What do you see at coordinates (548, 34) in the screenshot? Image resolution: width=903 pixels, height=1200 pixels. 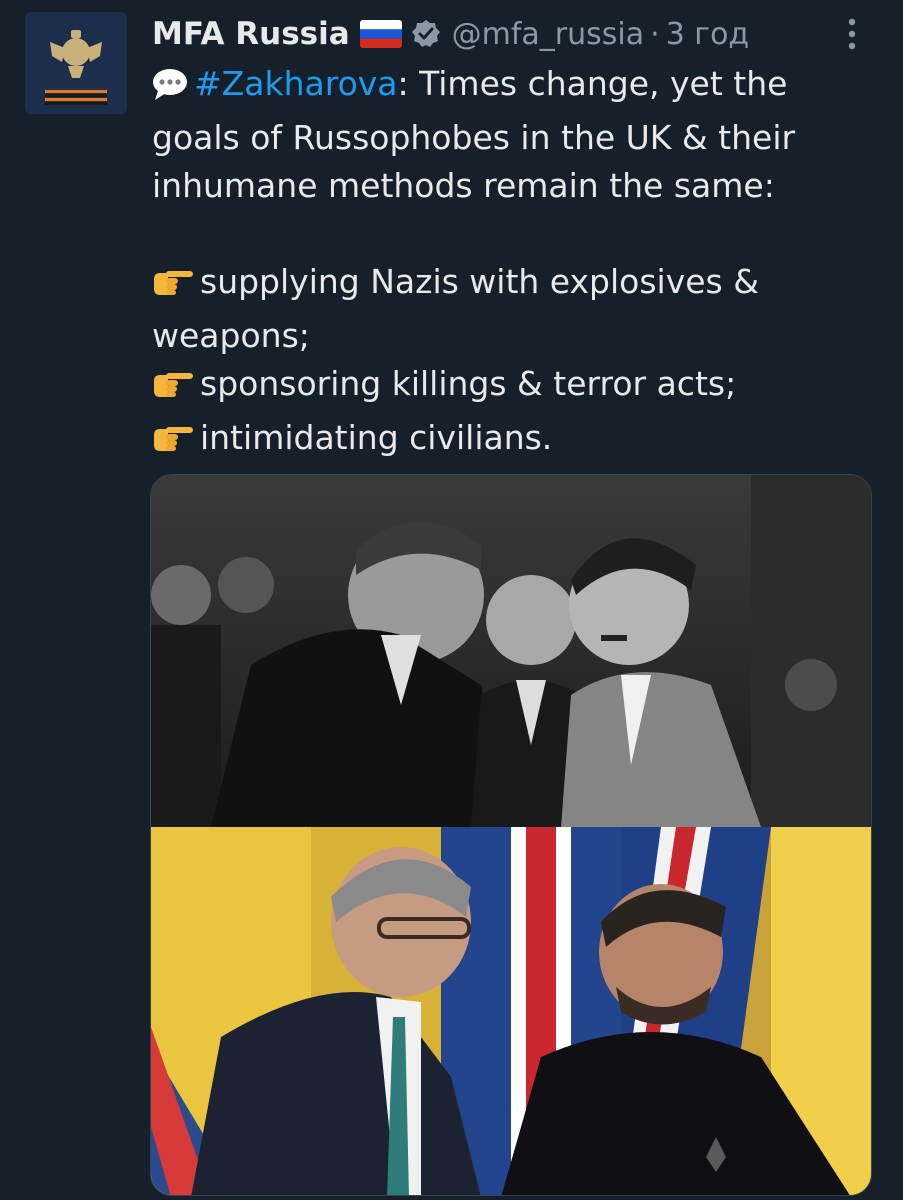 I see `author-handle: @mfa_russia` at bounding box center [548, 34].